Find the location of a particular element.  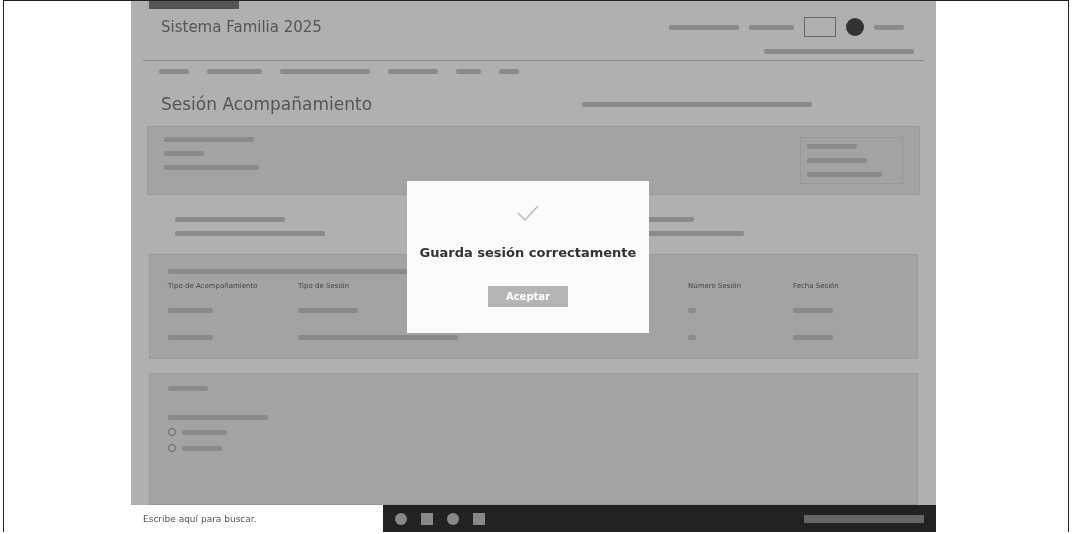

folder-icon is located at coordinates (427, 519).